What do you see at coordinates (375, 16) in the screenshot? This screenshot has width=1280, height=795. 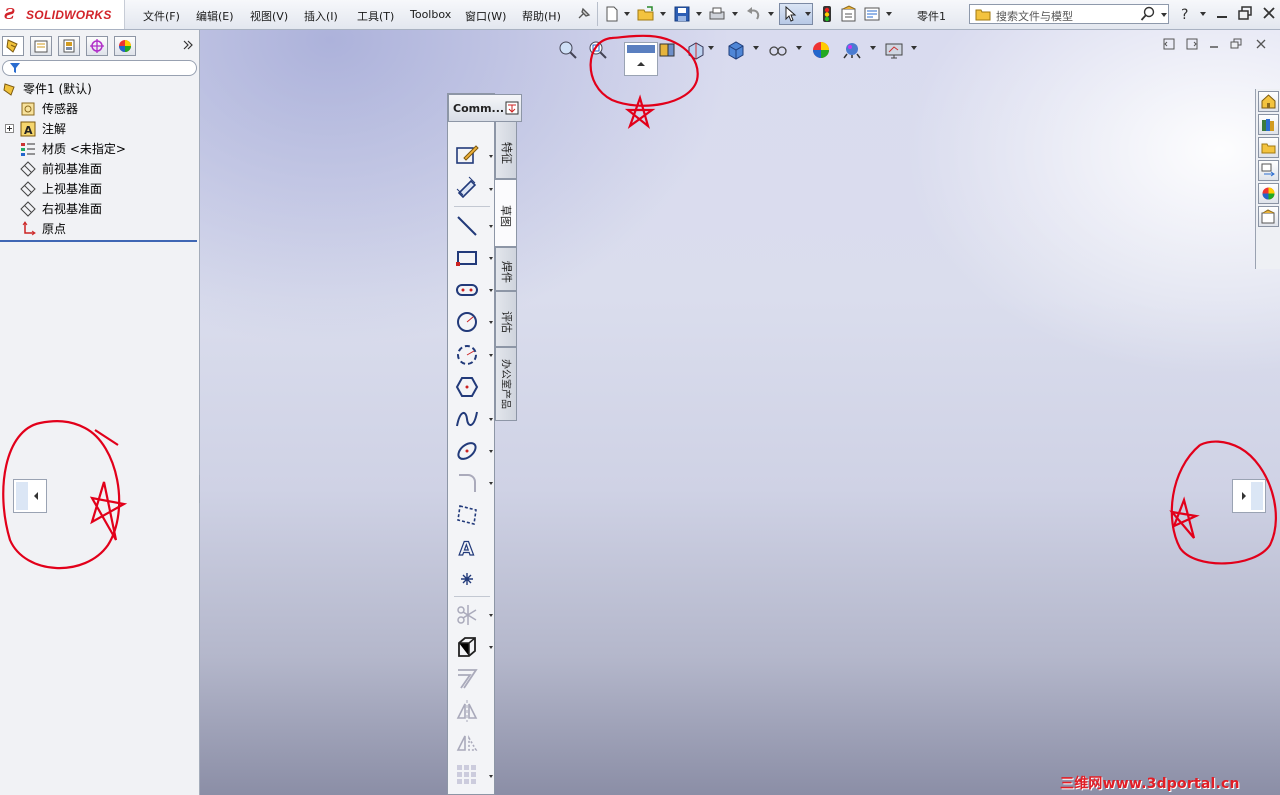 I see `menu-tools: 工具(T)` at bounding box center [375, 16].